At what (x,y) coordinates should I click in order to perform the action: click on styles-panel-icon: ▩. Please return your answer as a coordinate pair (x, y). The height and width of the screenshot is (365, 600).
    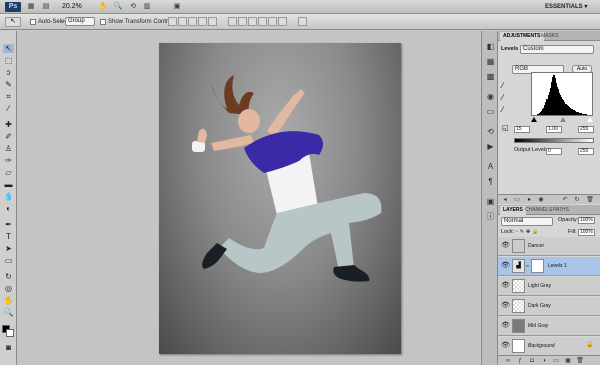
    Looking at the image, I should click on (490, 76).